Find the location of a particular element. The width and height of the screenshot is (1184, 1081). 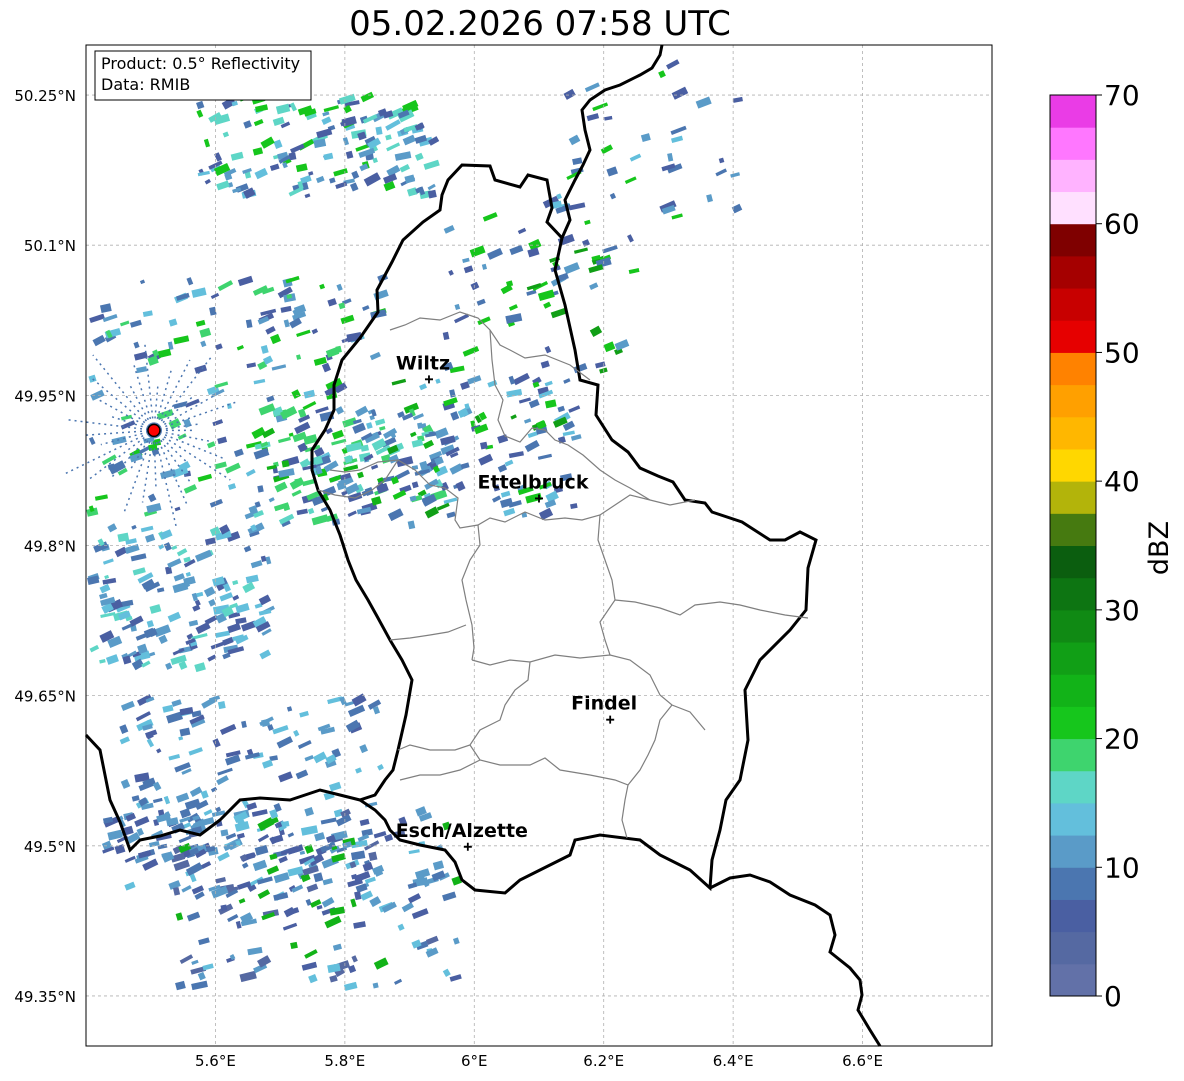

colorbar-ticks: 0 10 20 30 40 50 60 70 is located at coordinates (1118, 546).